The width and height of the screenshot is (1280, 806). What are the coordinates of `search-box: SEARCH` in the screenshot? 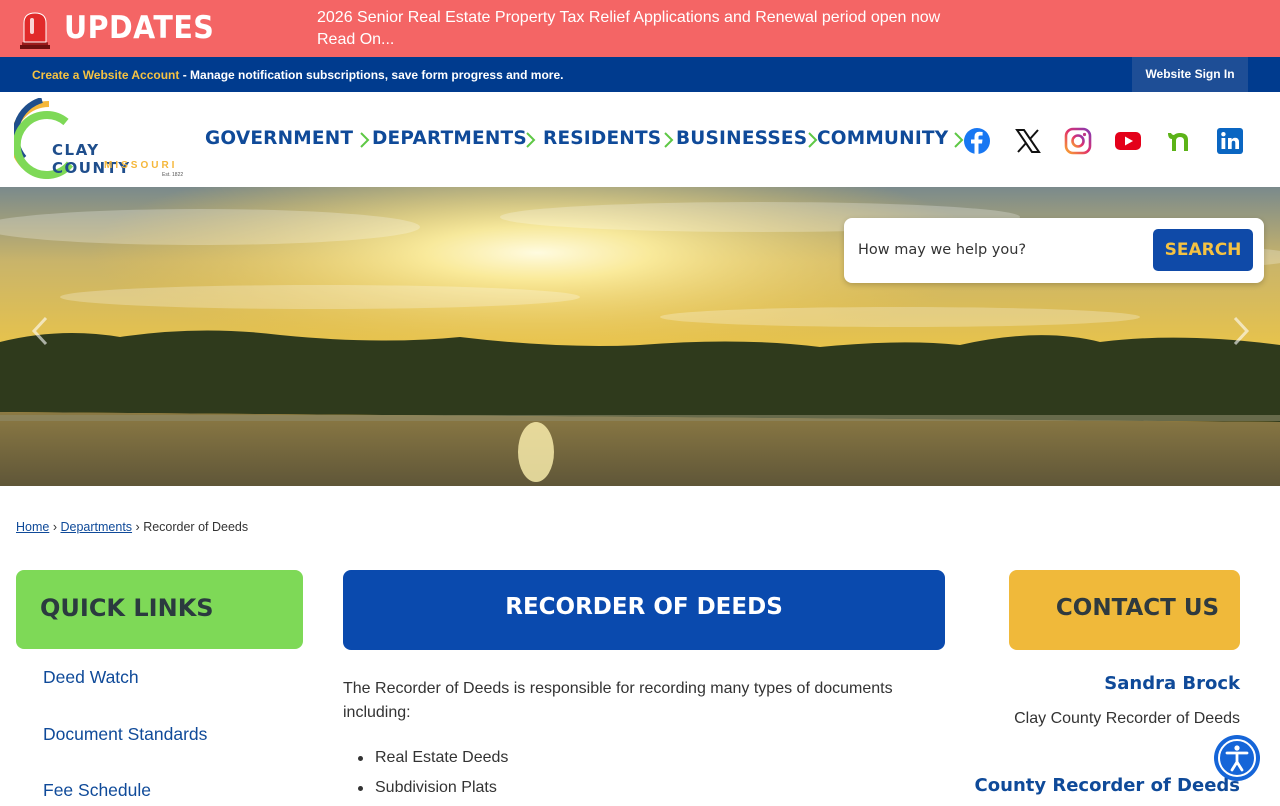 It's located at (1054, 250).